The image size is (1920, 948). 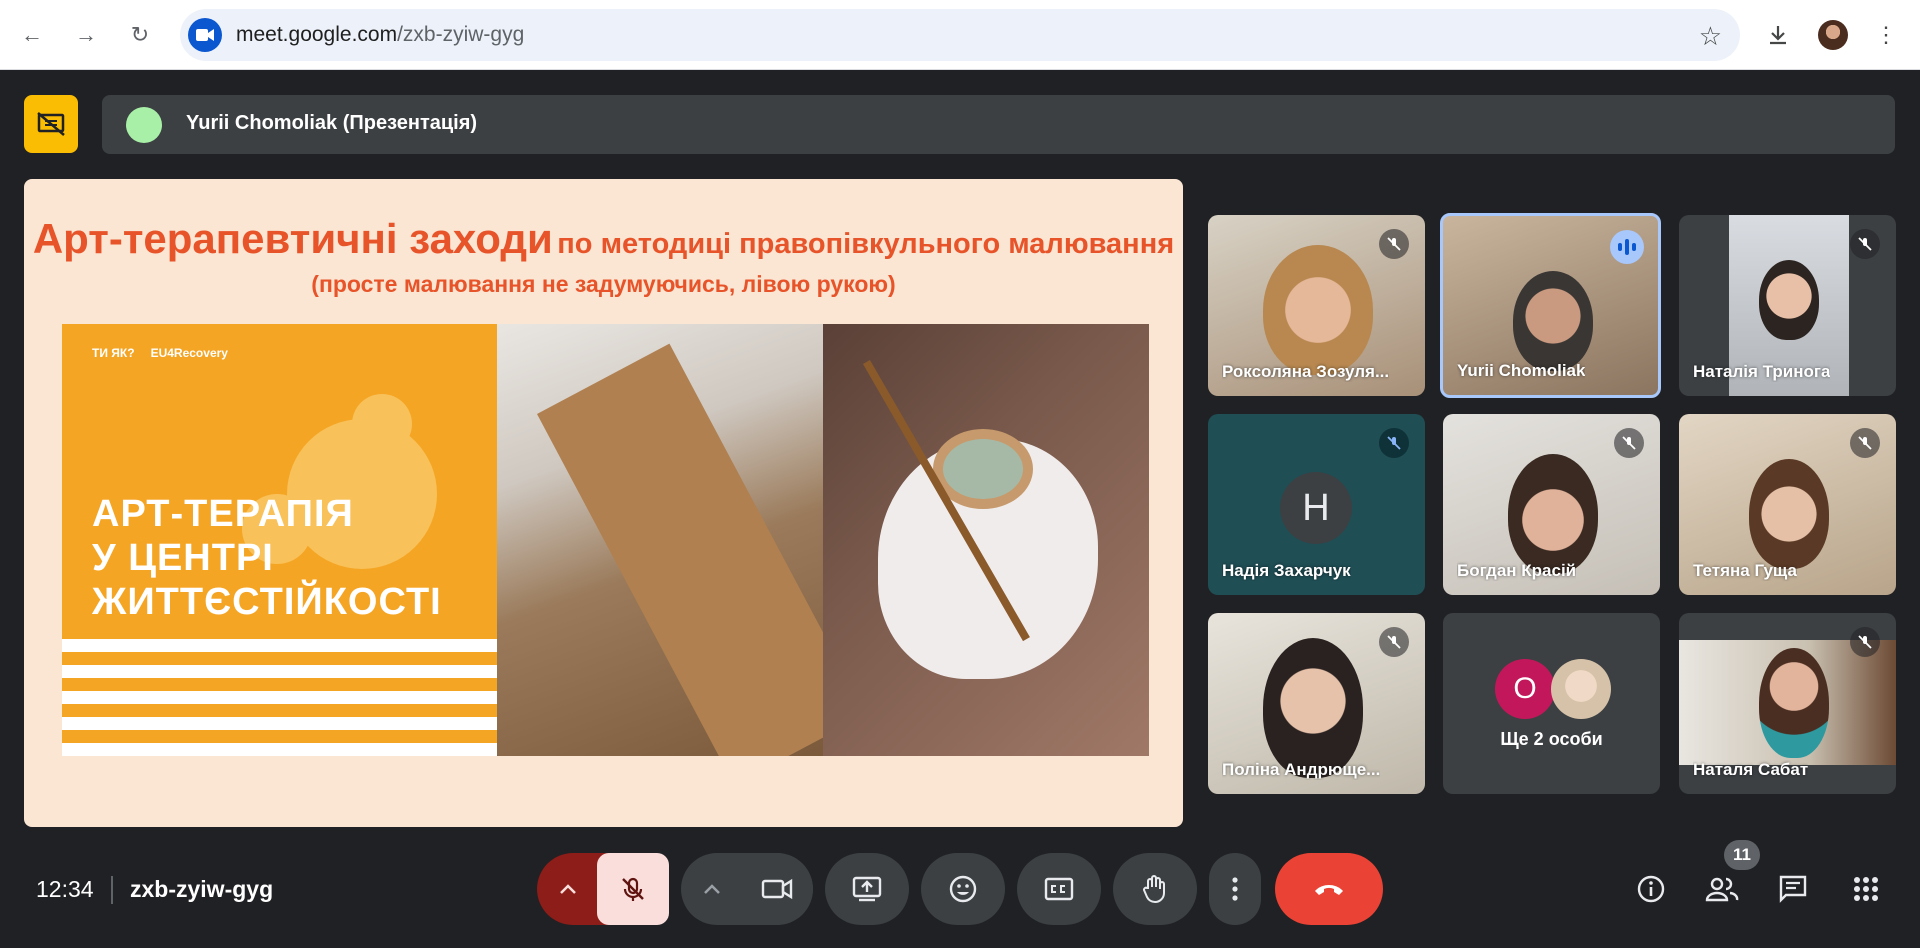 What do you see at coordinates (380, 34) in the screenshot?
I see `url-text: meet.google.com/zxb-zyiw-gyg` at bounding box center [380, 34].